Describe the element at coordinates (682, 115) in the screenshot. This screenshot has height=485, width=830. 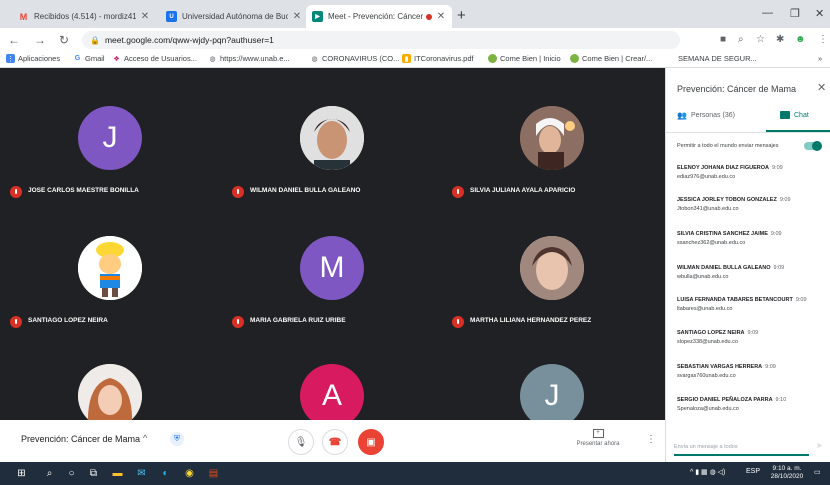
I see `people-icon: 👥` at that location.